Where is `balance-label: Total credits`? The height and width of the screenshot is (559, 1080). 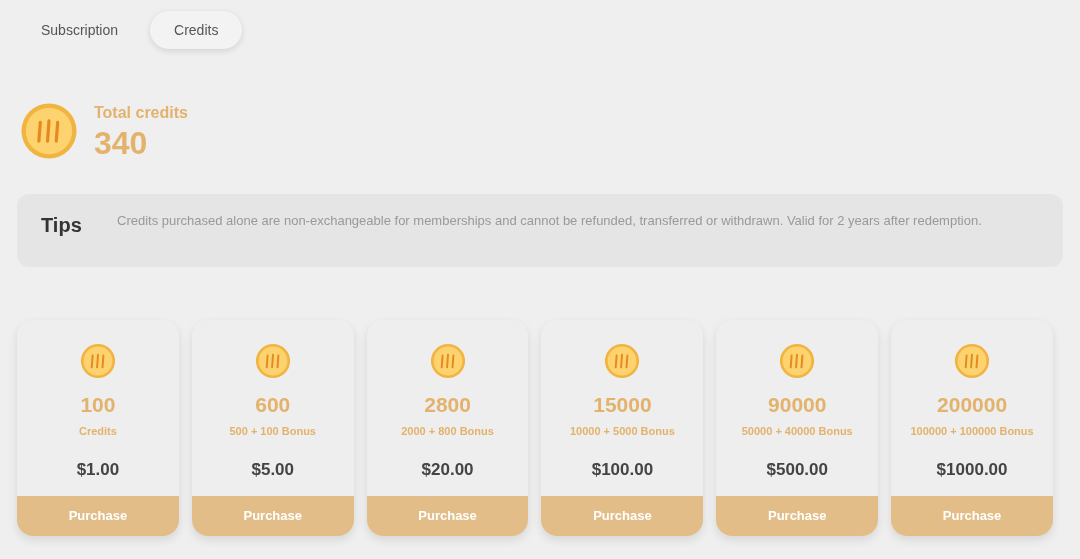 balance-label: Total credits is located at coordinates (141, 113).